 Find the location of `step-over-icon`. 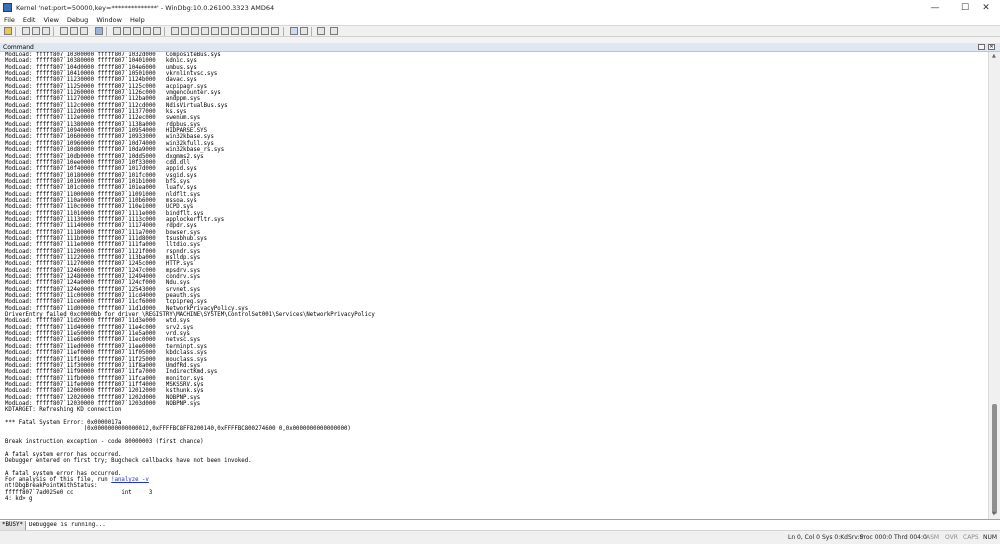

step-over-icon is located at coordinates (127, 31).